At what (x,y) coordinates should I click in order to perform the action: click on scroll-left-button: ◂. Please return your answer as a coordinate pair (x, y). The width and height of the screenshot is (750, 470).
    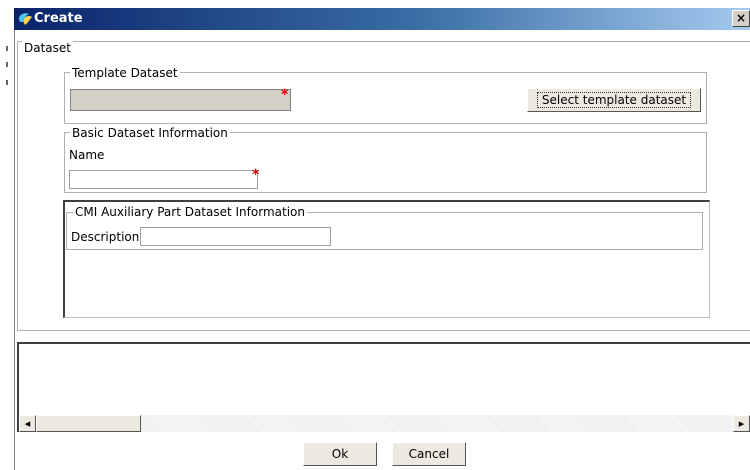
    Looking at the image, I should click on (27, 423).